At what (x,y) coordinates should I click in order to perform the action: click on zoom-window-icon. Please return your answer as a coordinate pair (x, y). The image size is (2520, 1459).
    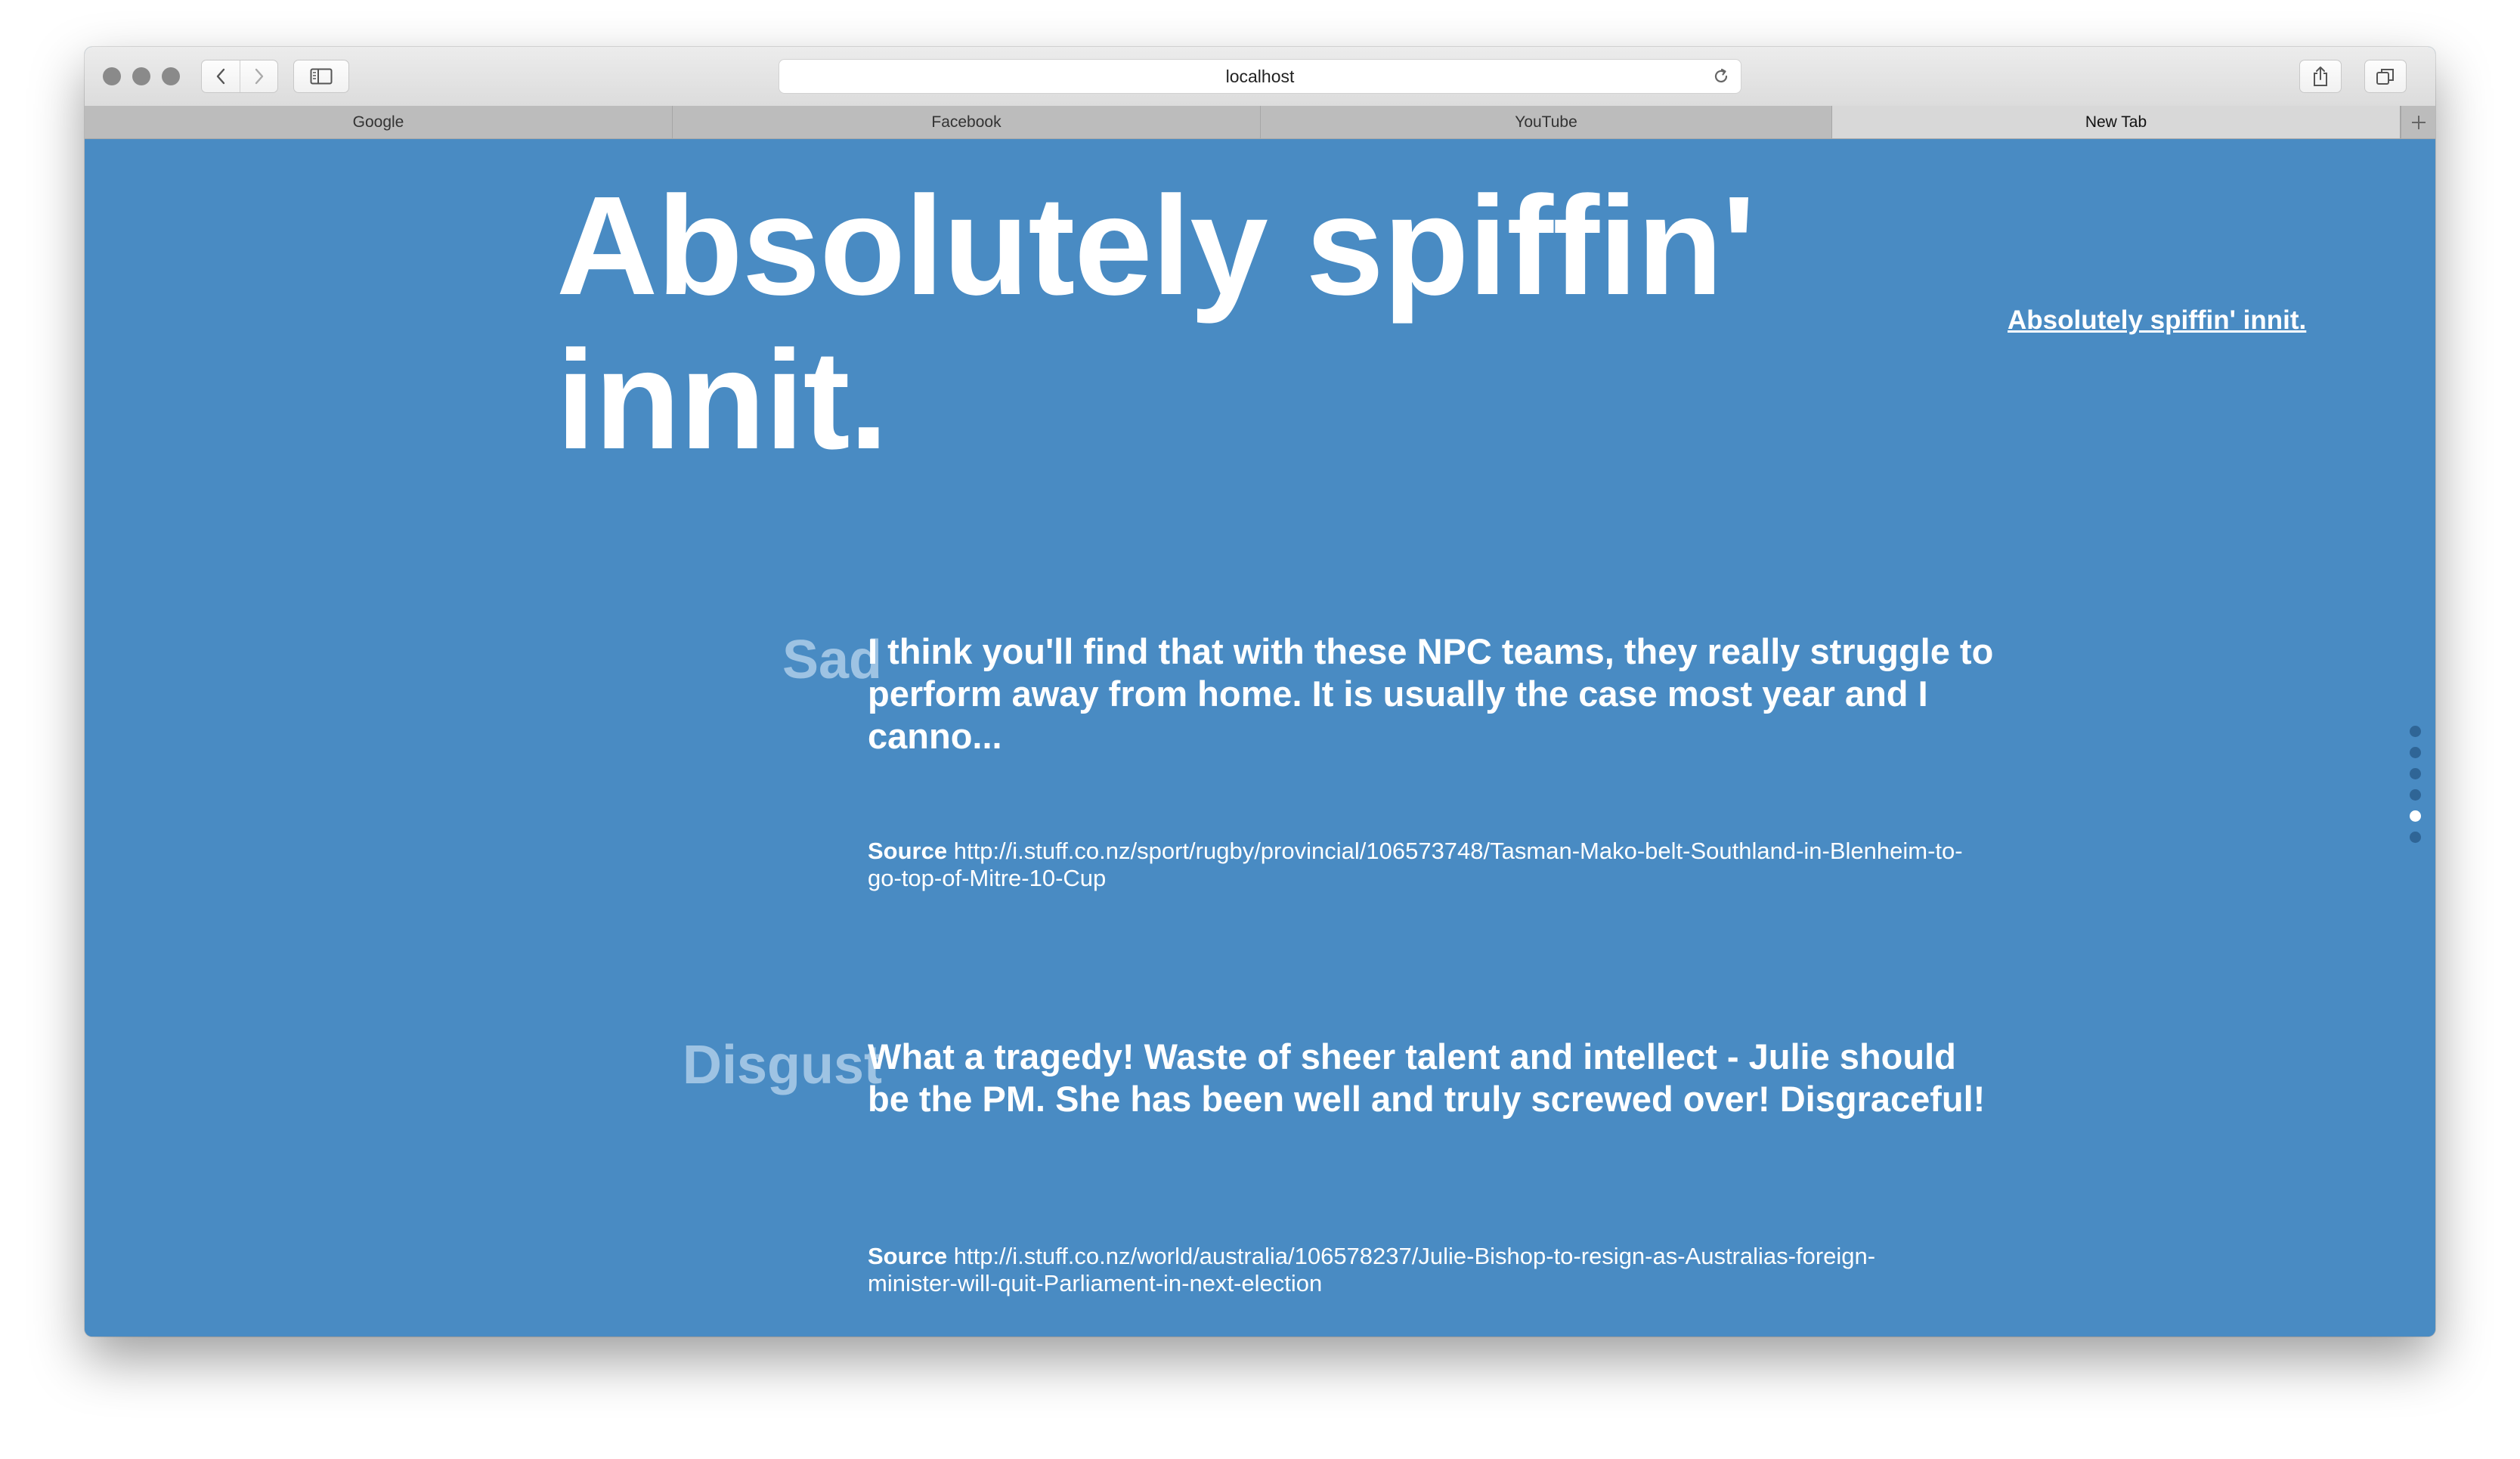
    Looking at the image, I should click on (171, 76).